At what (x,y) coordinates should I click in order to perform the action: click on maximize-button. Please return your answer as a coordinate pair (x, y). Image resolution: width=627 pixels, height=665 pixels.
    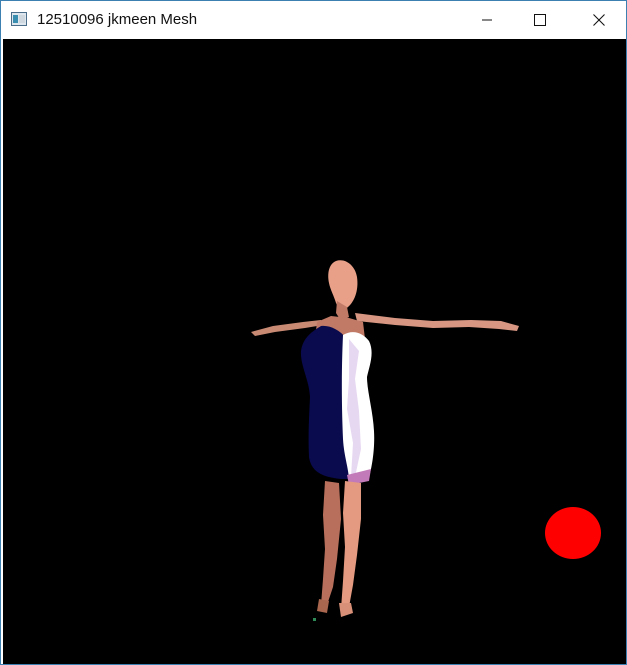
    Looking at the image, I should click on (540, 20).